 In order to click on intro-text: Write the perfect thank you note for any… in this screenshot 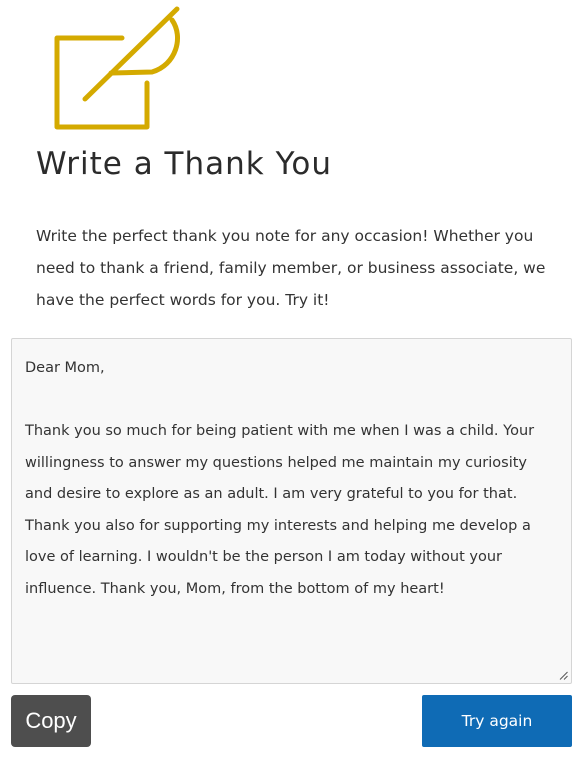, I will do `click(291, 268)`.